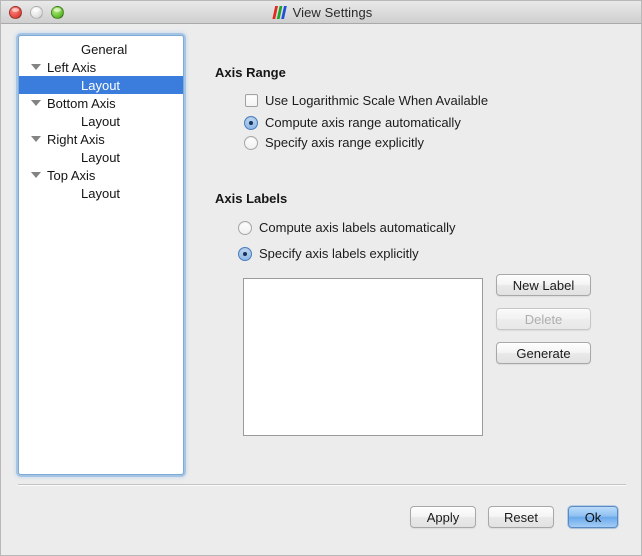  Describe the element at coordinates (76, 139) in the screenshot. I see `tree-item-label: Right Axis` at that location.